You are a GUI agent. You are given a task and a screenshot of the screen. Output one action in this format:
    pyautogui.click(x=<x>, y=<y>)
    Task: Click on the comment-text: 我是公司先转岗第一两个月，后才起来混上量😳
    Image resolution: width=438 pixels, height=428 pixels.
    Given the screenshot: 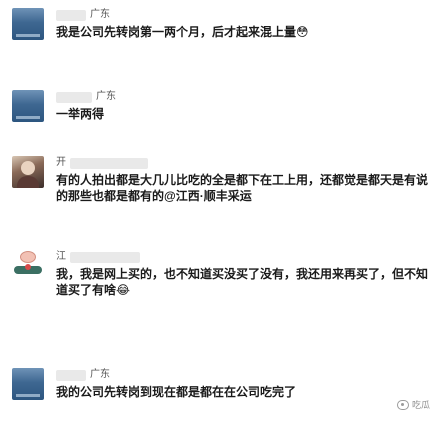 What is the action you would take?
    pyautogui.click(x=182, y=32)
    